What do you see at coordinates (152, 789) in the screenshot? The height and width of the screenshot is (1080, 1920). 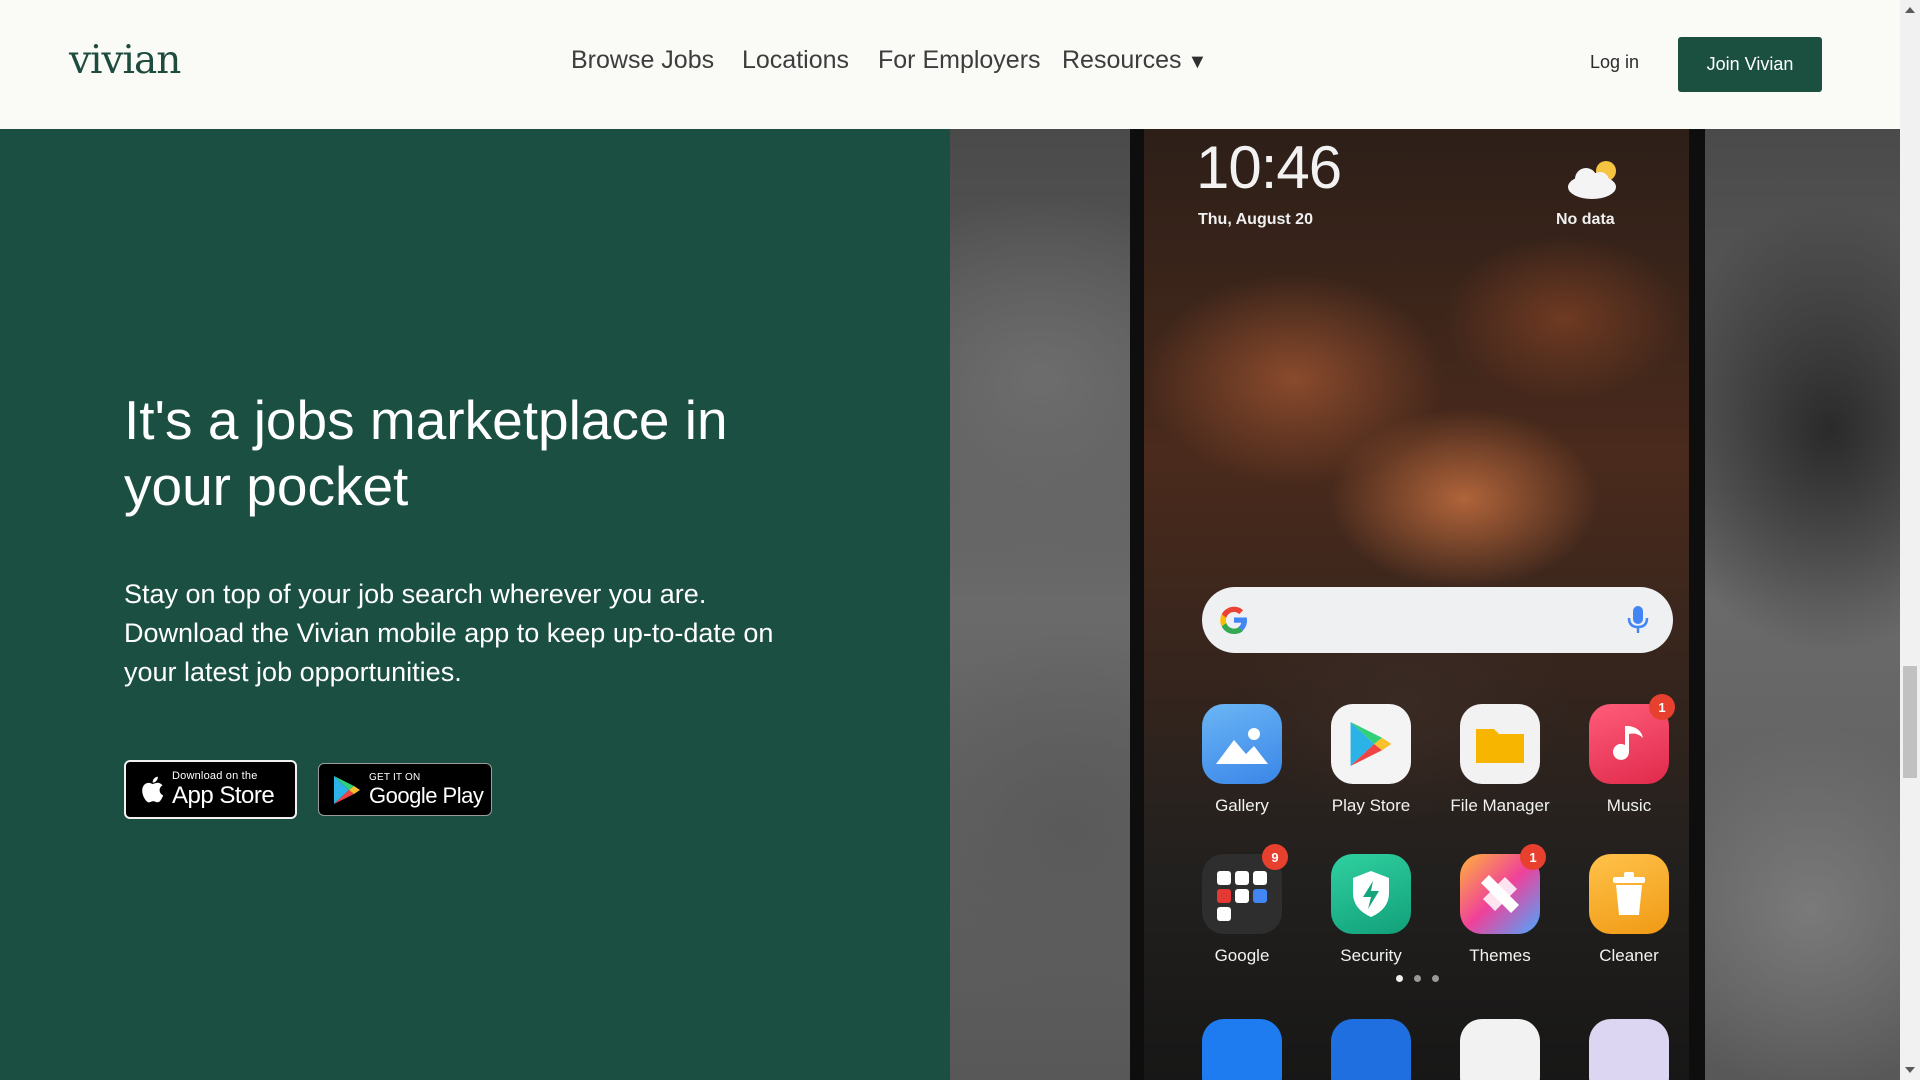 I see `apple-icon` at bounding box center [152, 789].